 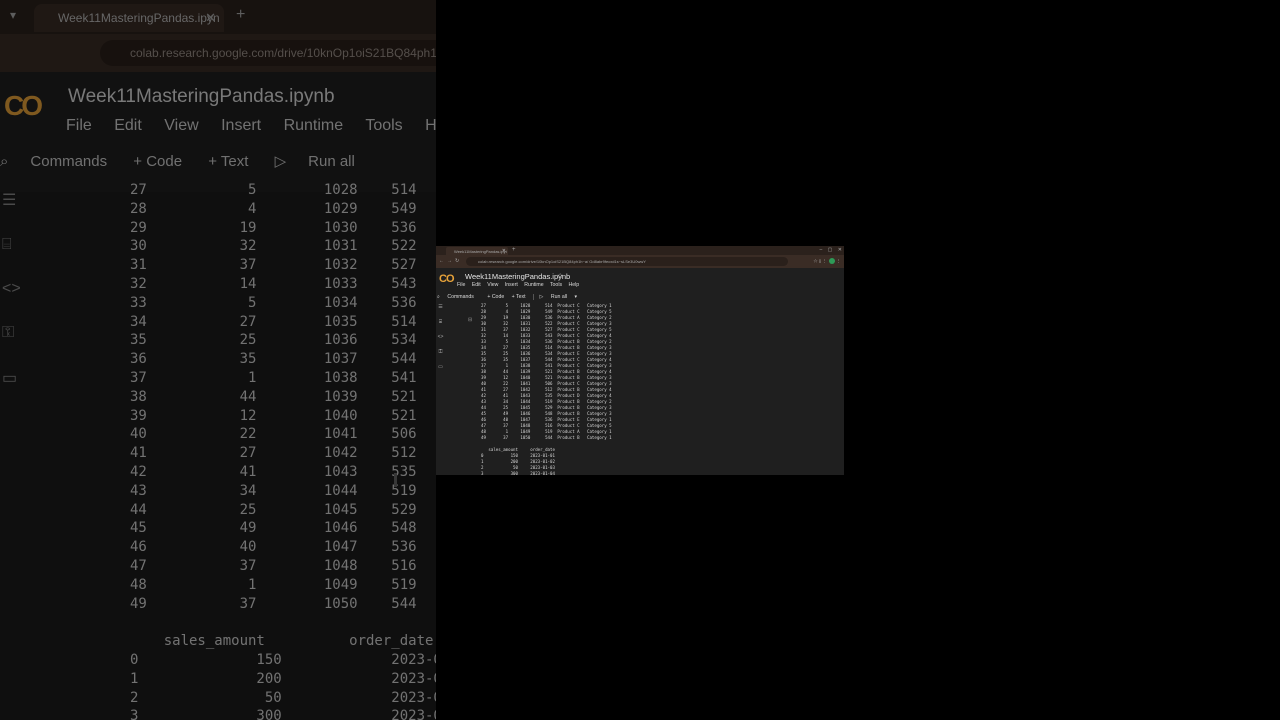 What do you see at coordinates (273, 509) in the screenshot?
I see `bg-table-row: 44 25 1045 529` at bounding box center [273, 509].